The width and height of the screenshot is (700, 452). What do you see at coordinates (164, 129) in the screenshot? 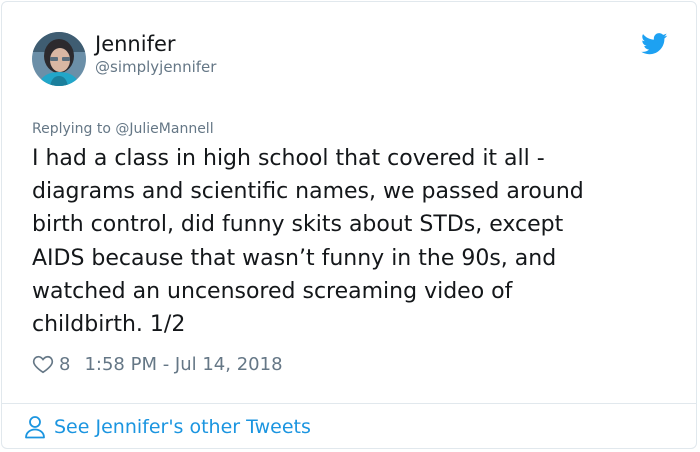
I see `reply-to-handle-link: @JulieMannell` at bounding box center [164, 129].